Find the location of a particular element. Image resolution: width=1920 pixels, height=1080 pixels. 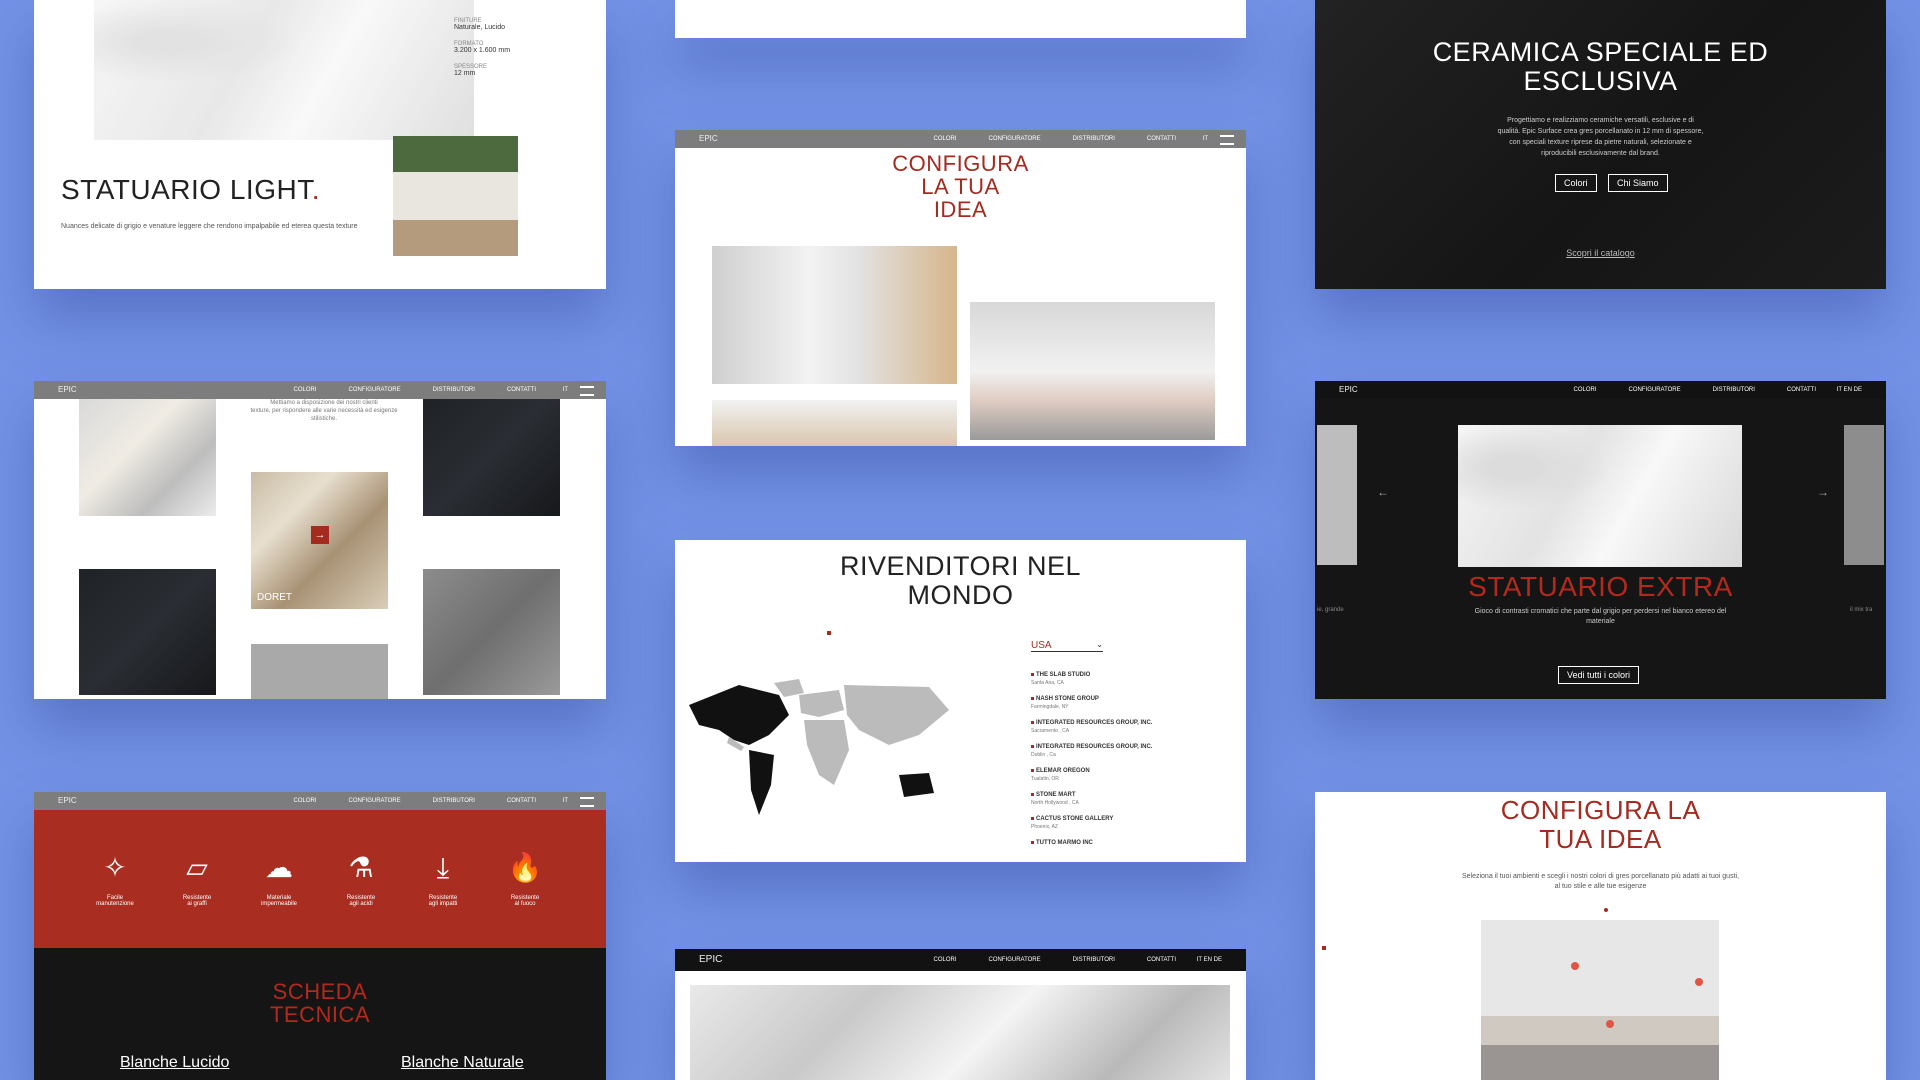

spec-item: SPESSORE 12 mm is located at coordinates (471, 70).